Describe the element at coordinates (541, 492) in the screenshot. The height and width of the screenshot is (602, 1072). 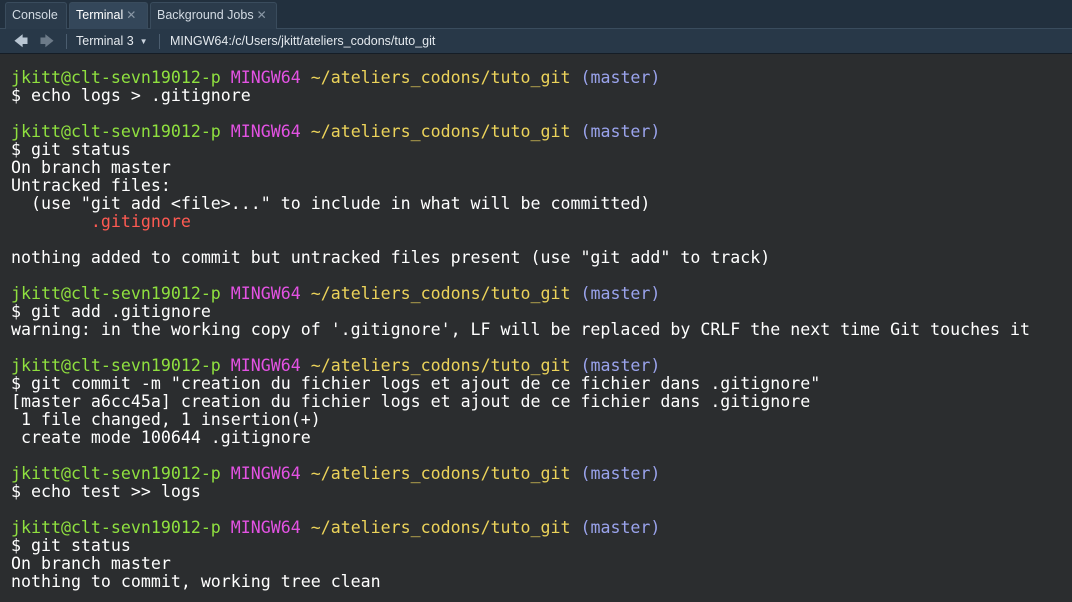
I see `terminal-line: $ echo test >> logs` at that location.